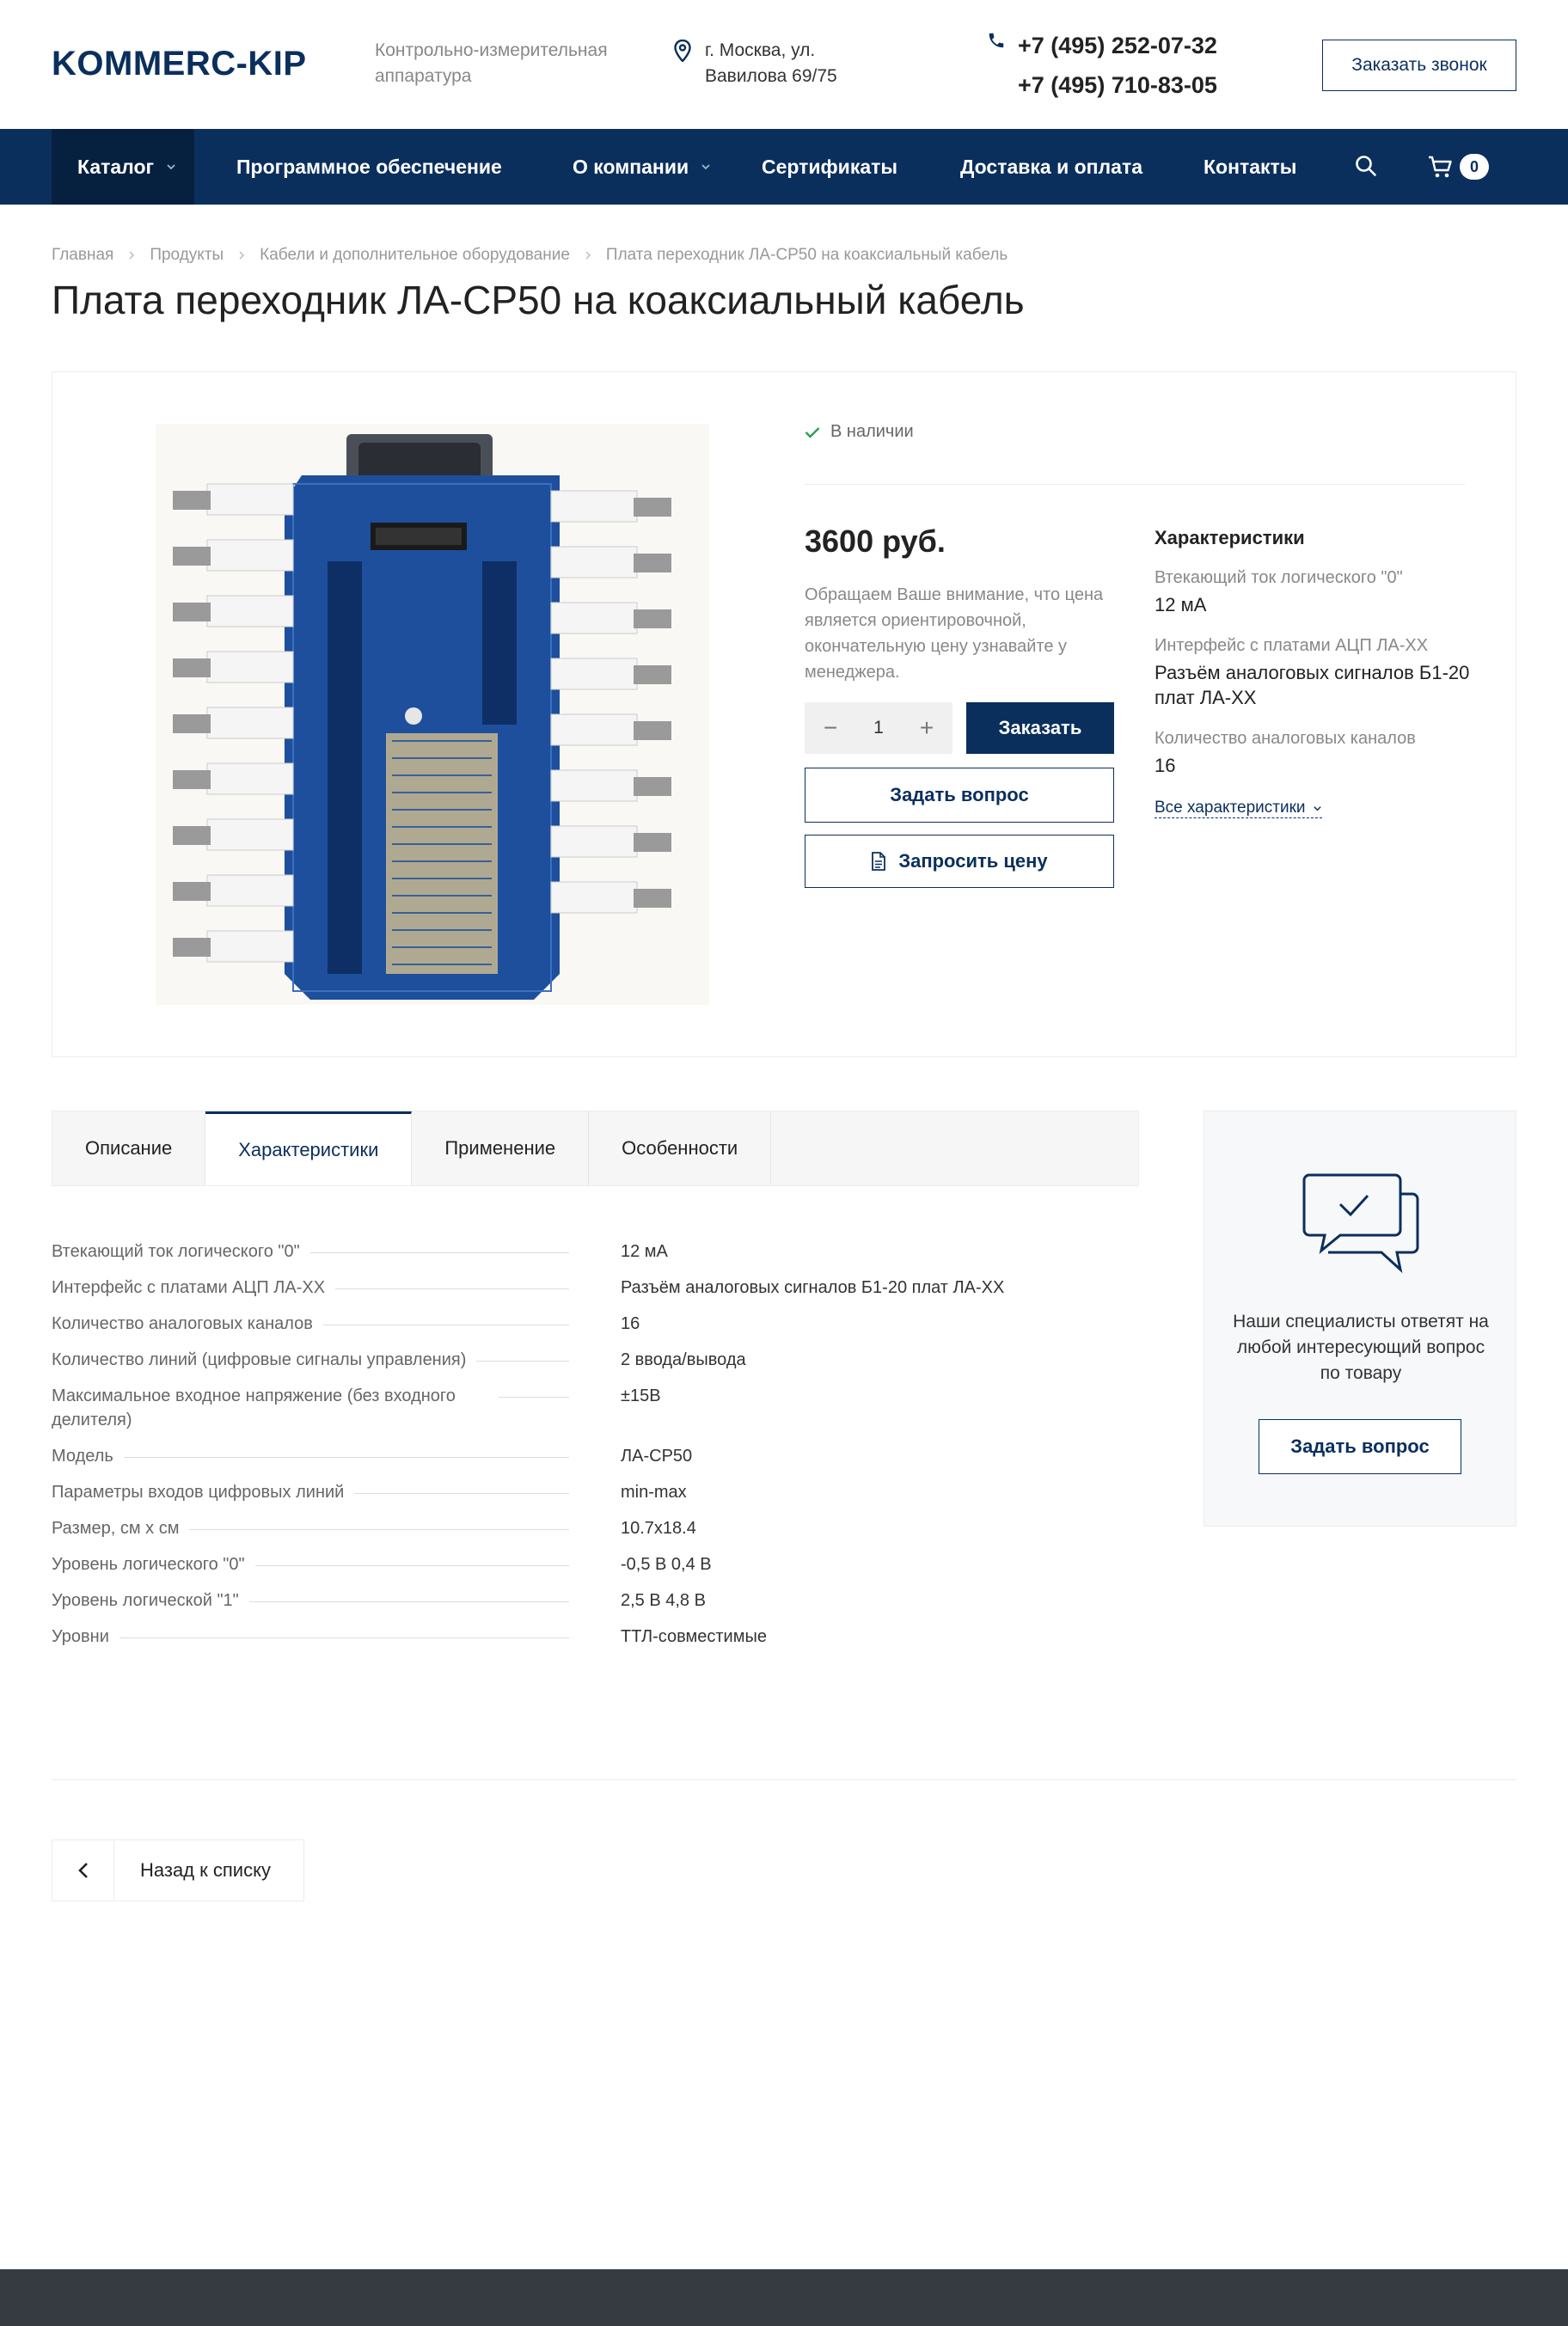 The height and width of the screenshot is (2326, 1568). Describe the element at coordinates (187, 1324) in the screenshot. I see `spec-name: Количество аналоговых каналов` at that location.